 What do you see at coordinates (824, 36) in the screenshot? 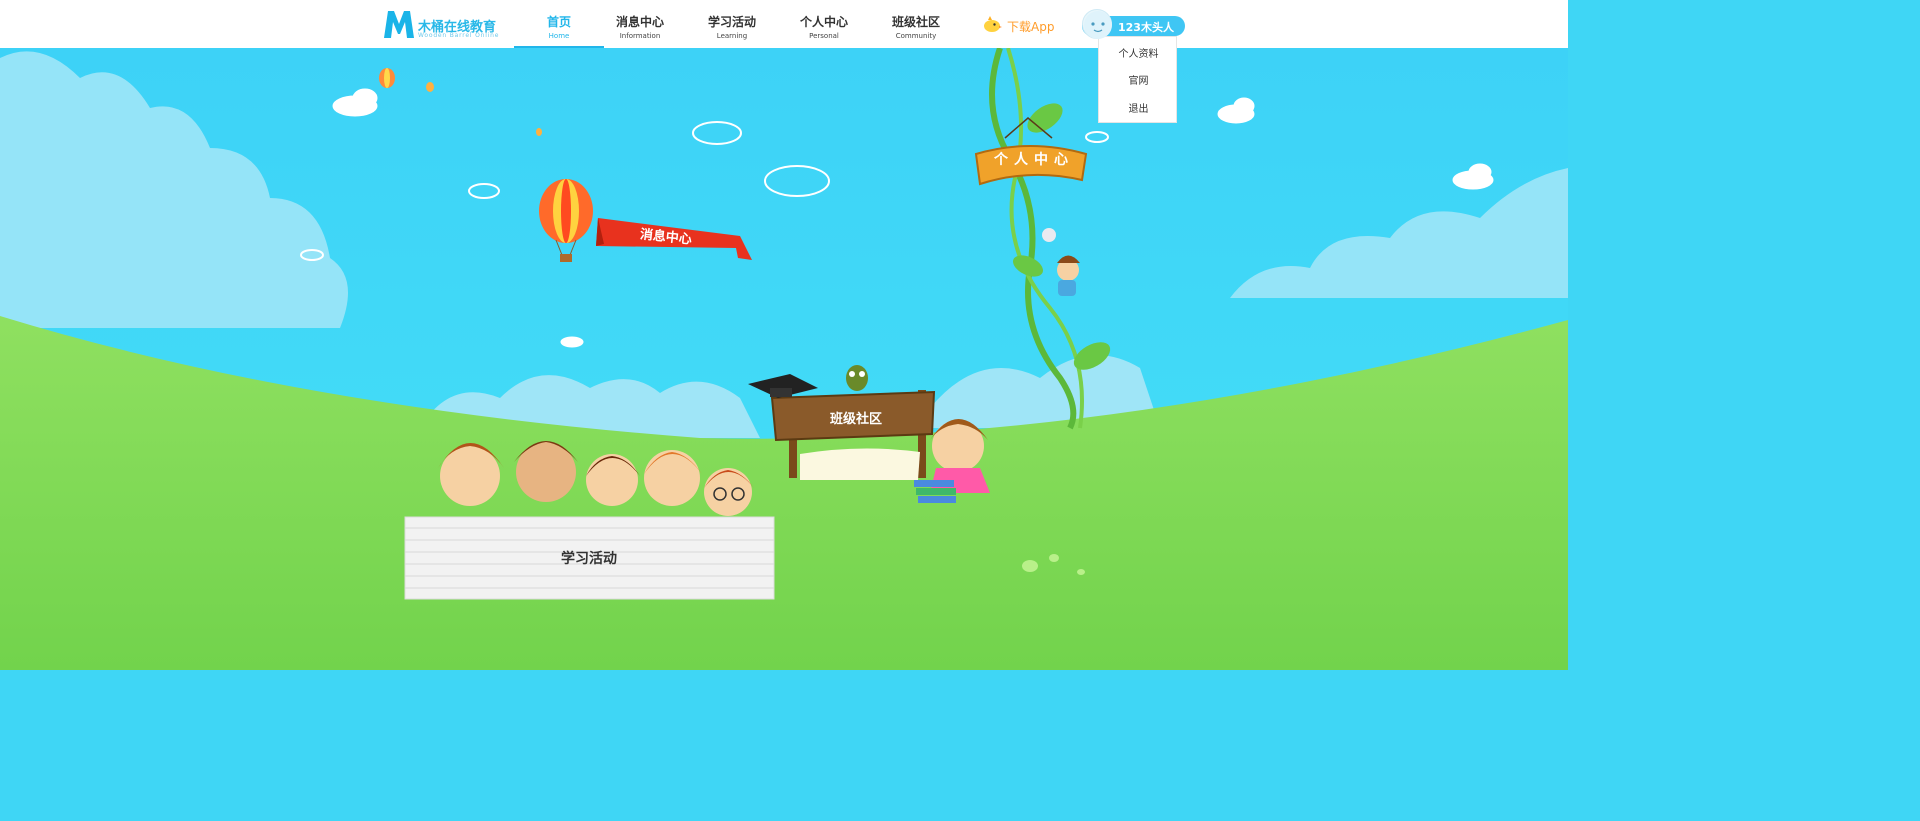
I see `nav-personal-sublabel: Personal` at bounding box center [824, 36].